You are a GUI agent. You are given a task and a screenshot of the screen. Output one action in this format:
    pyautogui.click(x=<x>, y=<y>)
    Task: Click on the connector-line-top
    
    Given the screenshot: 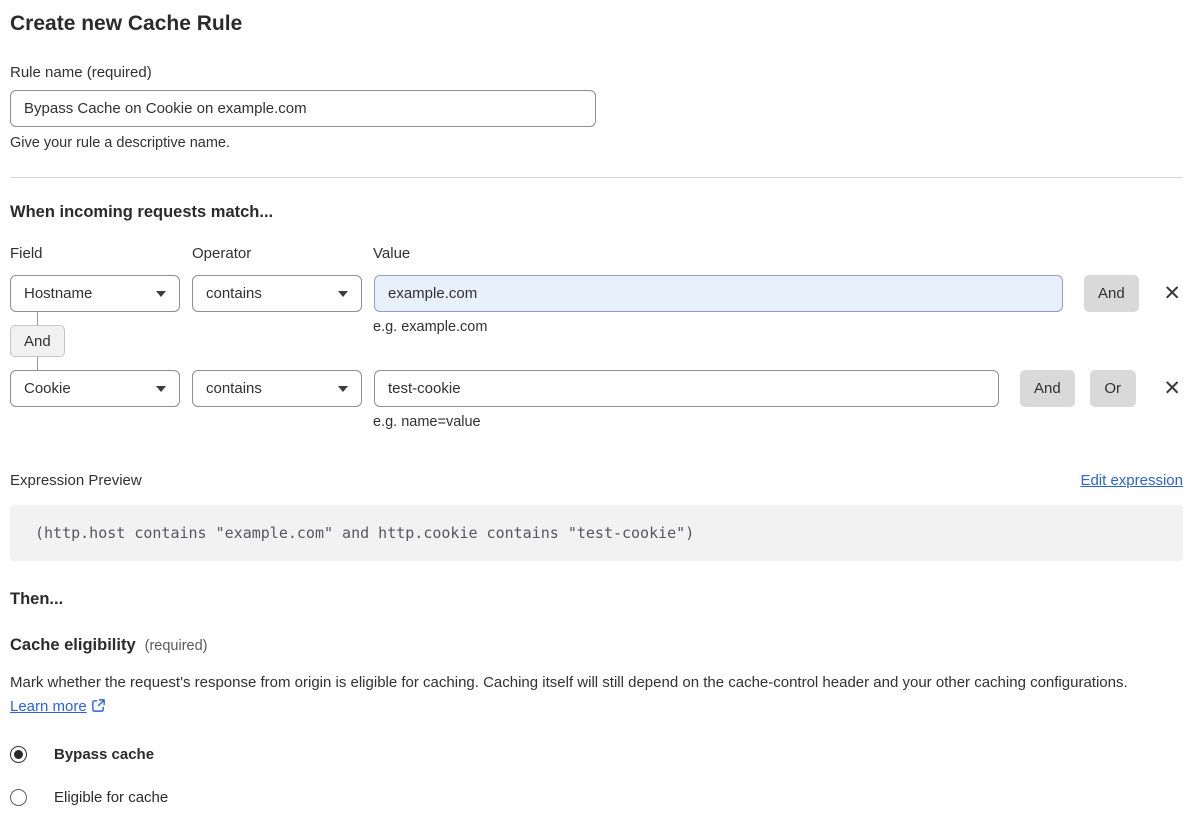 What is the action you would take?
    pyautogui.click(x=37, y=318)
    